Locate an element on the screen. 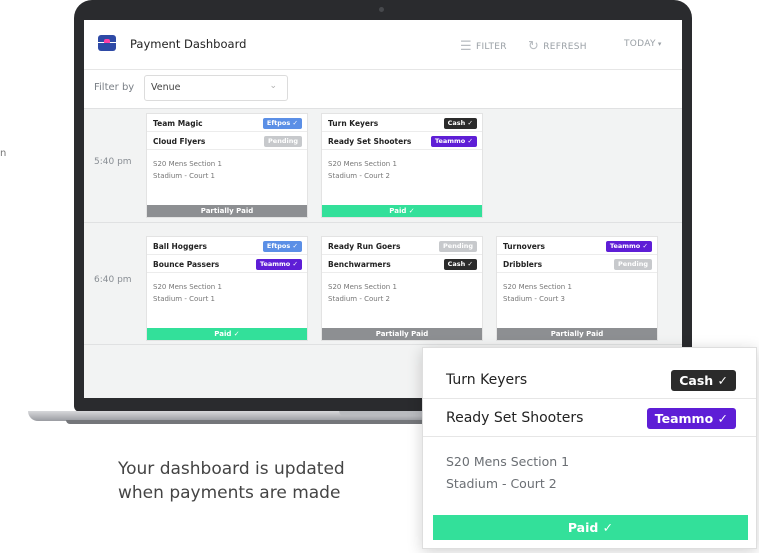  today-dropdown: TODAY ▾ is located at coordinates (643, 44).